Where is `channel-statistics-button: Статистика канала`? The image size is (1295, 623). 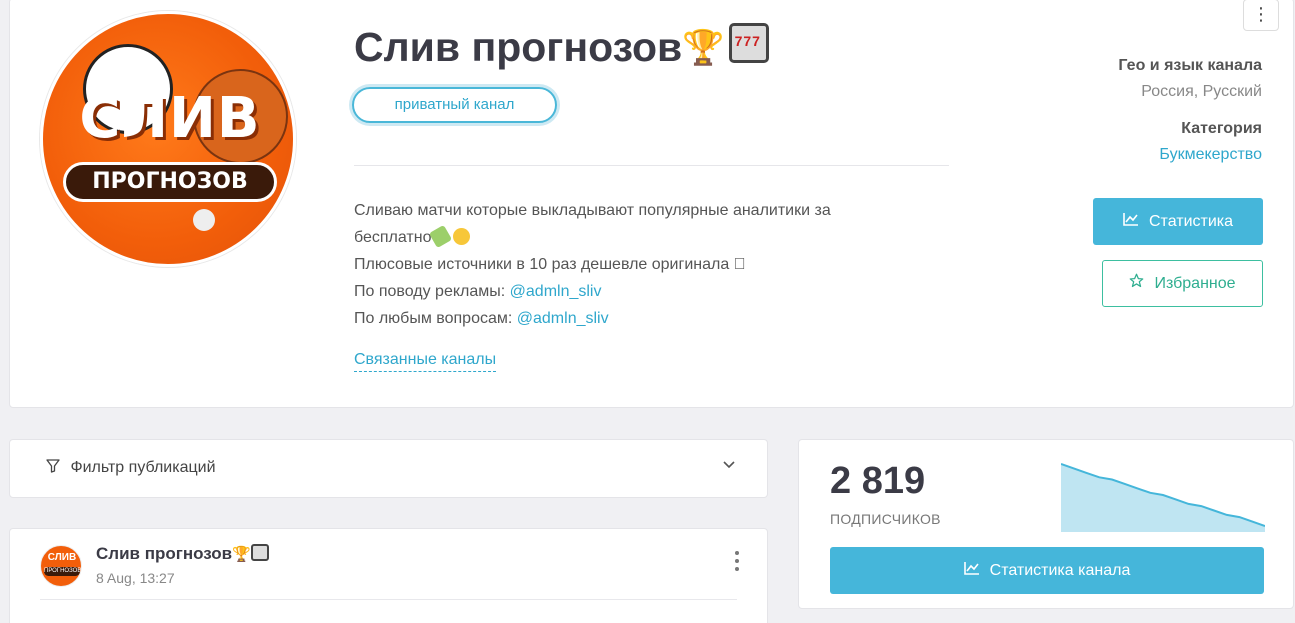
channel-statistics-button: Статистика канала is located at coordinates (1047, 570).